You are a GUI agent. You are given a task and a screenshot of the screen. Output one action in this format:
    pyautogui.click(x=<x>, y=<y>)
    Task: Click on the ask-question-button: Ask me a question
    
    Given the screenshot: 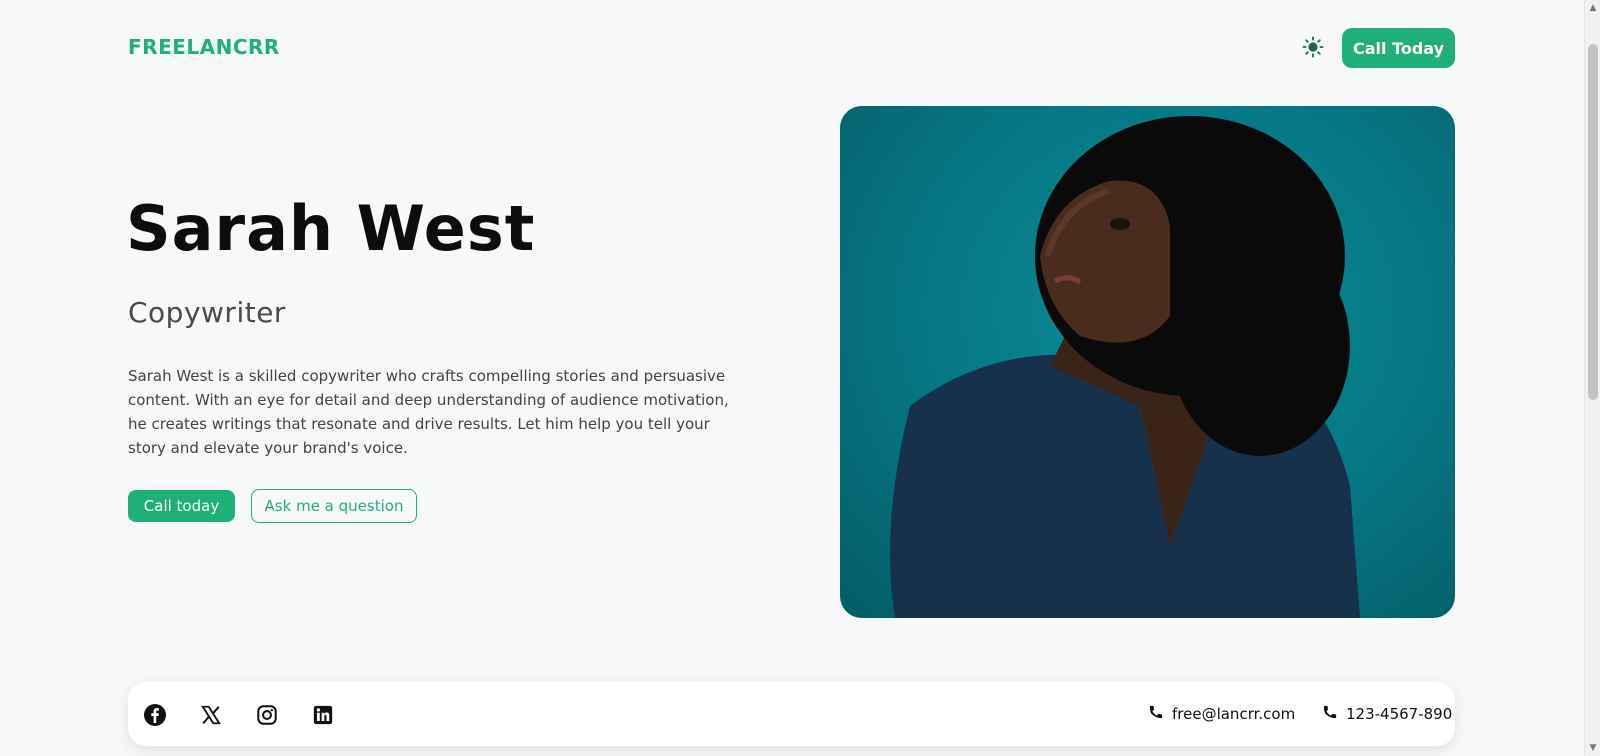 What is the action you would take?
    pyautogui.click(x=334, y=506)
    